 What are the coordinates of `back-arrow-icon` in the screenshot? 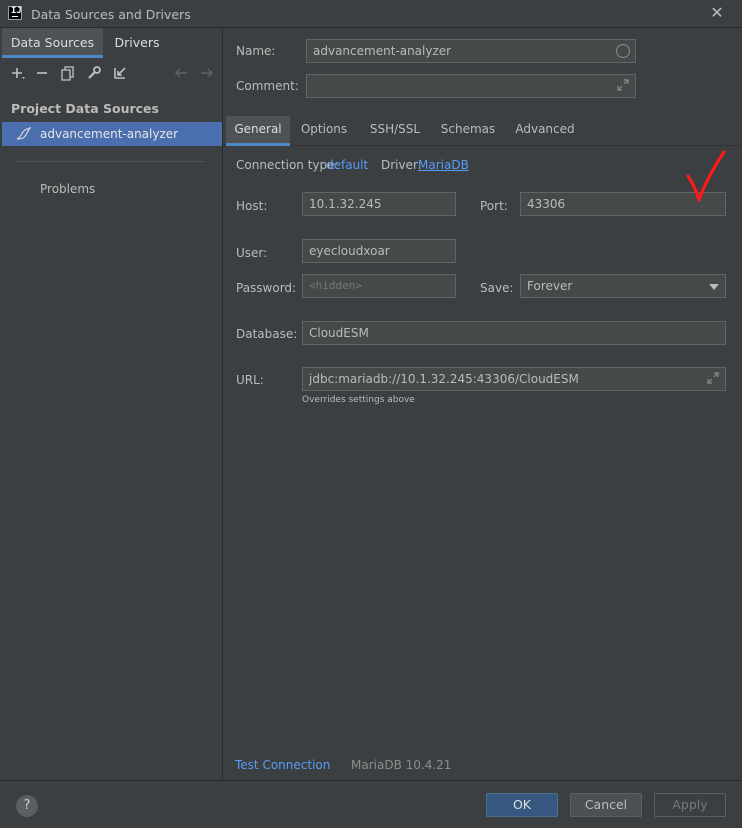 It's located at (181, 73).